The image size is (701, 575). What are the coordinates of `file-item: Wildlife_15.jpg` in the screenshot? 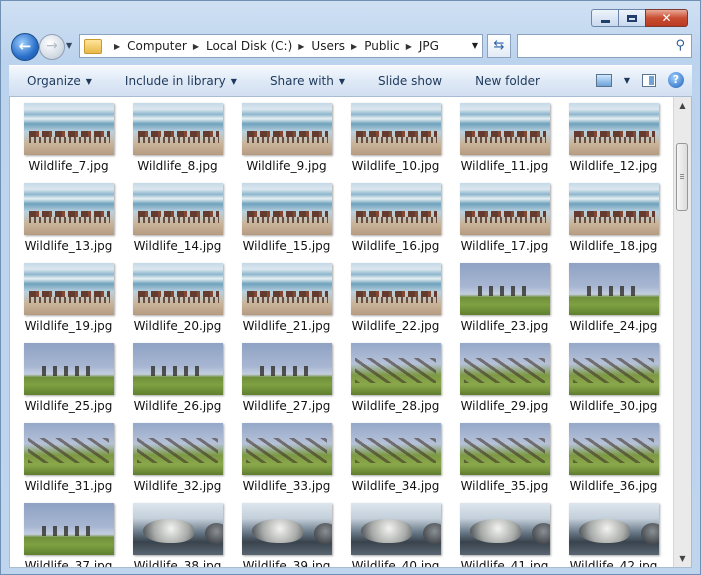 It's located at (286, 218).